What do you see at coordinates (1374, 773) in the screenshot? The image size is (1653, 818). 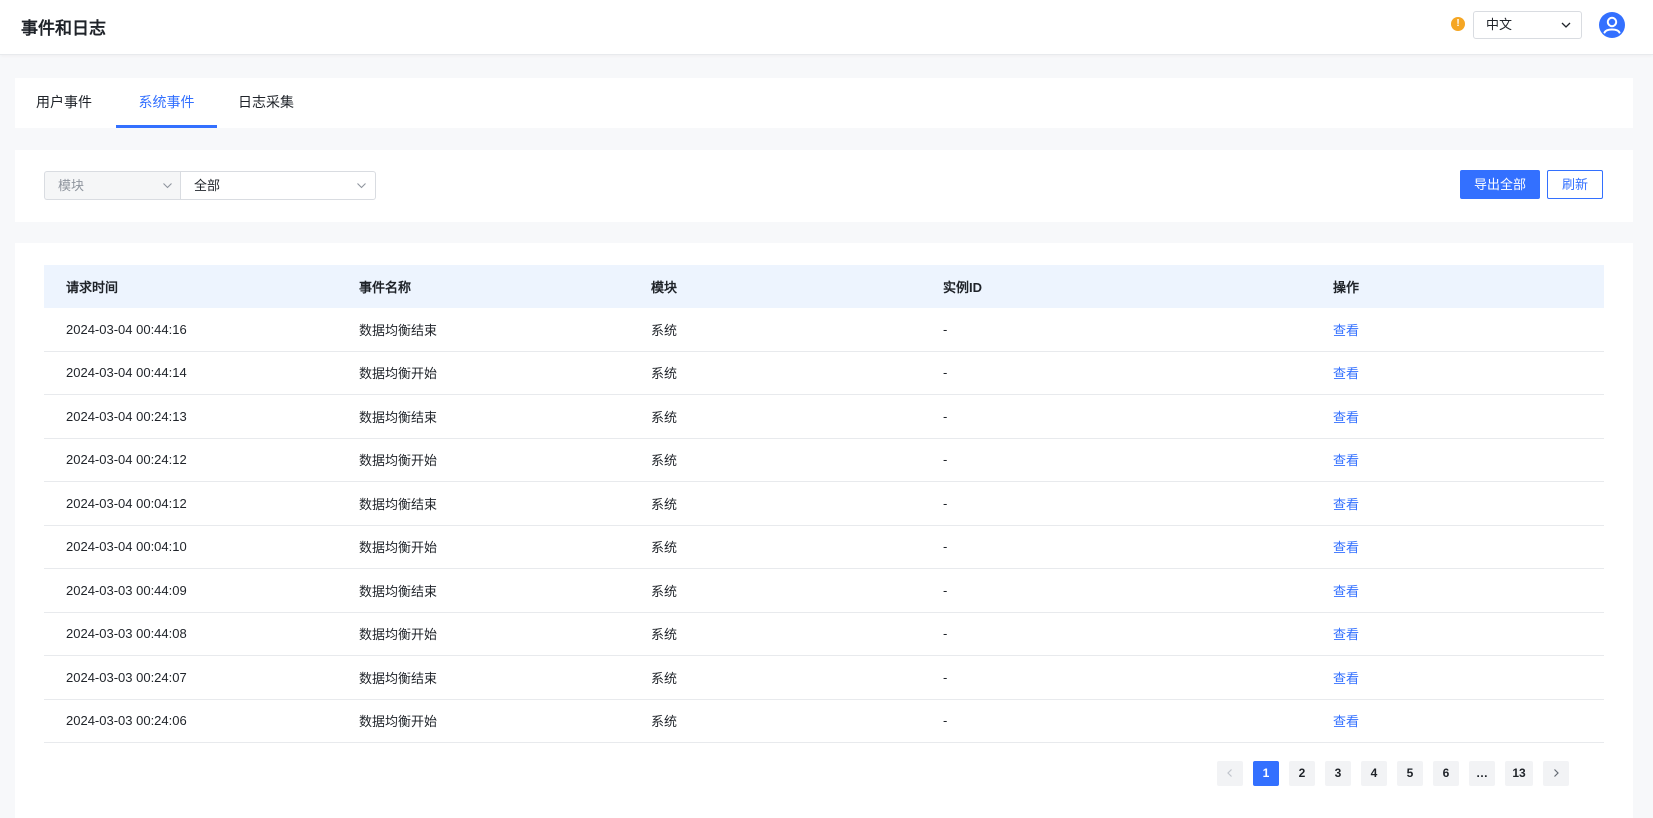 I see `page-button: 4` at bounding box center [1374, 773].